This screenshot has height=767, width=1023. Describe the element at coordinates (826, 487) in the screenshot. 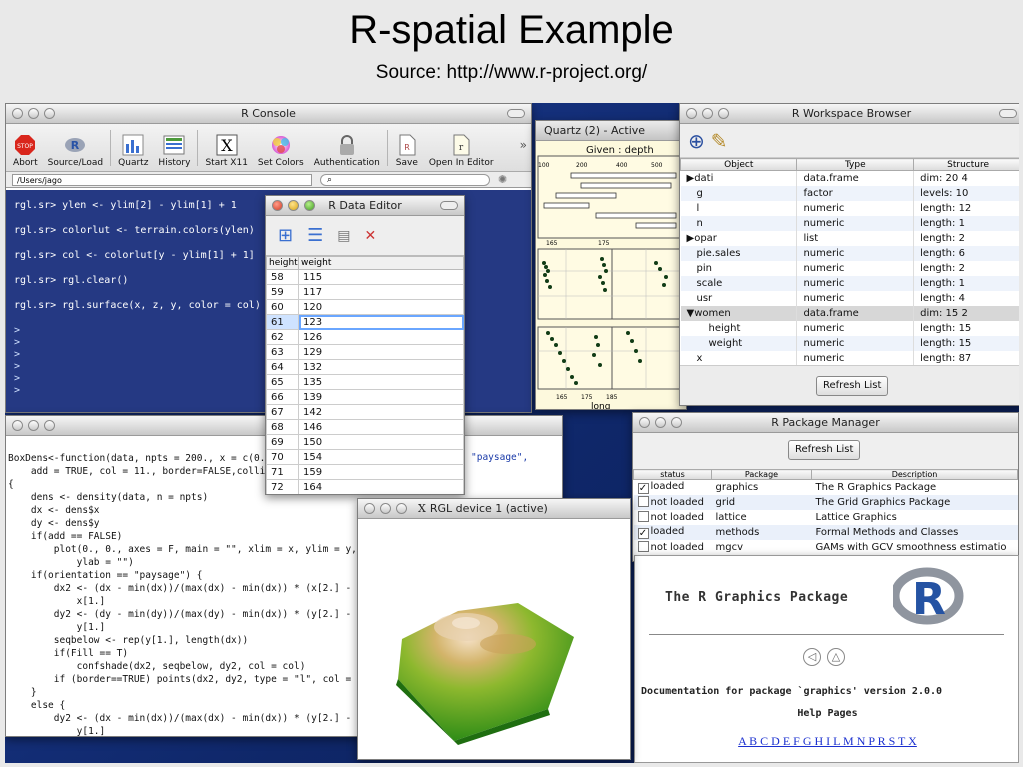

I see `table-row: ✓ loaded graphics The R Graphics Package` at that location.